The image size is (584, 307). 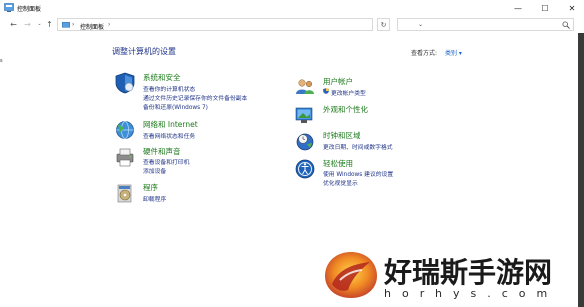 I want to click on navigation-bar: ← → ⌄ ↑ › 控制面板 › ⌄ ↻, so click(x=292, y=24).